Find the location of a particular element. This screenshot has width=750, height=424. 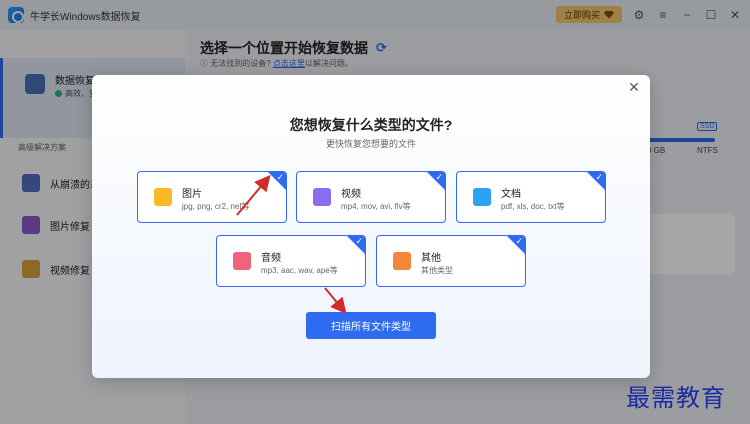

arrow-to-scan-button is located at coordinates (335, 301).